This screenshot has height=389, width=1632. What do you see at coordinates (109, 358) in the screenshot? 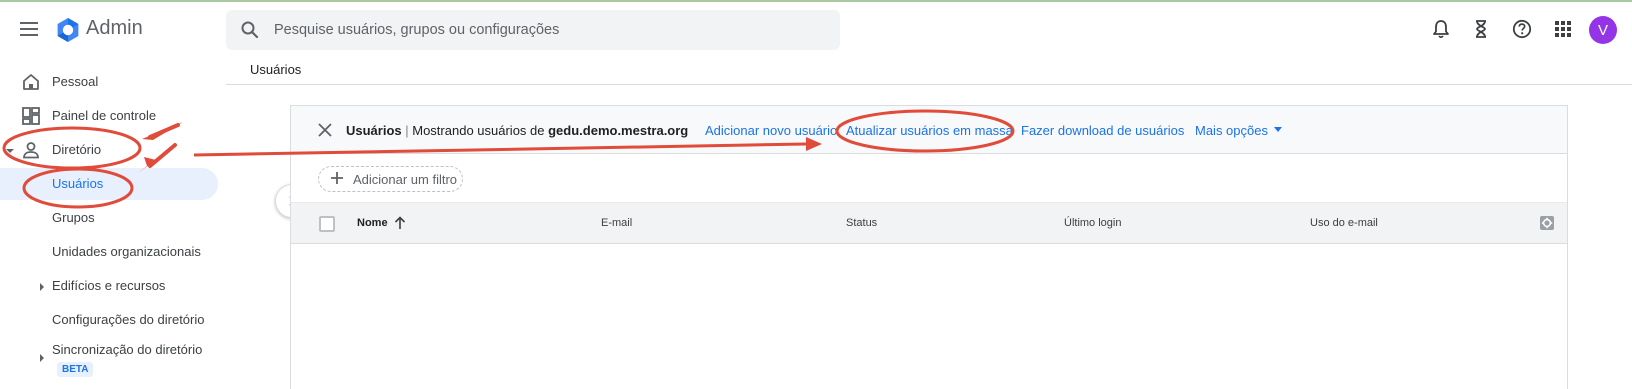
I see `sidebar-item-sincronizacao: Sincronização do diretório` at bounding box center [109, 358].